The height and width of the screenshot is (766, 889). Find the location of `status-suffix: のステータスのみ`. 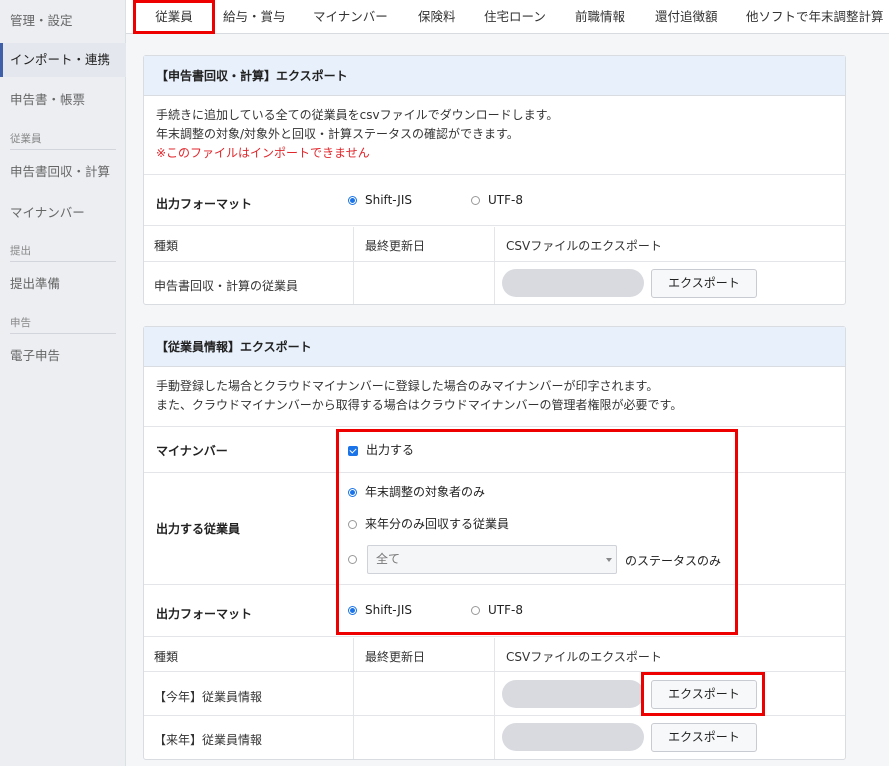

status-suffix: のステータスのみ is located at coordinates (673, 561).